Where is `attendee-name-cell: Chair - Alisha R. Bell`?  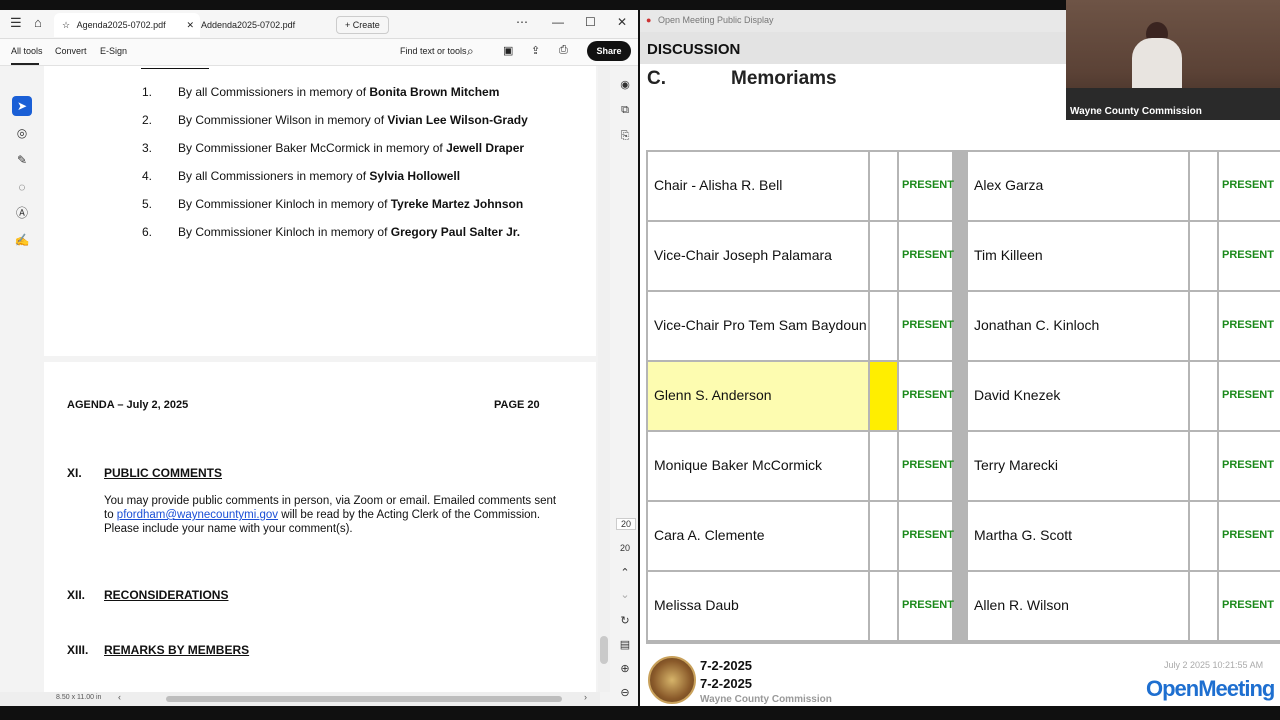
attendee-name-cell: Chair - Alisha R. Bell is located at coordinates (758, 186).